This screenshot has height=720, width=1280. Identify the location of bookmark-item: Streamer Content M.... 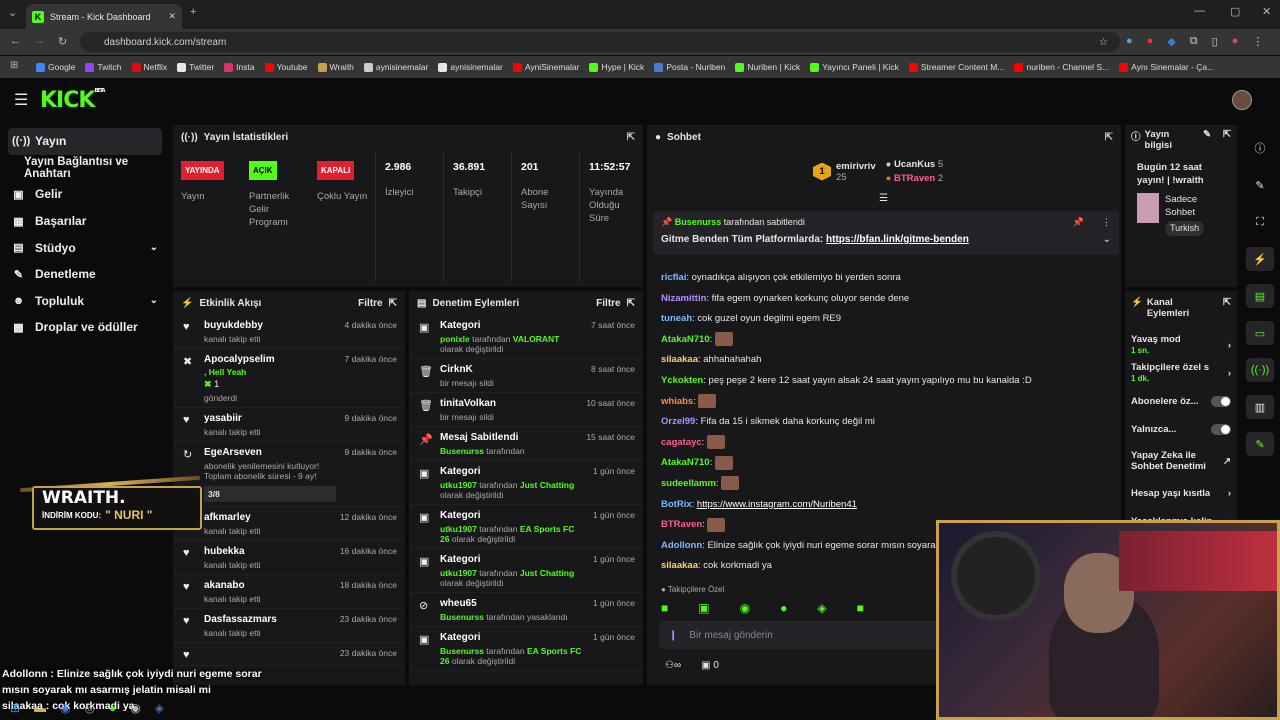
(956, 67).